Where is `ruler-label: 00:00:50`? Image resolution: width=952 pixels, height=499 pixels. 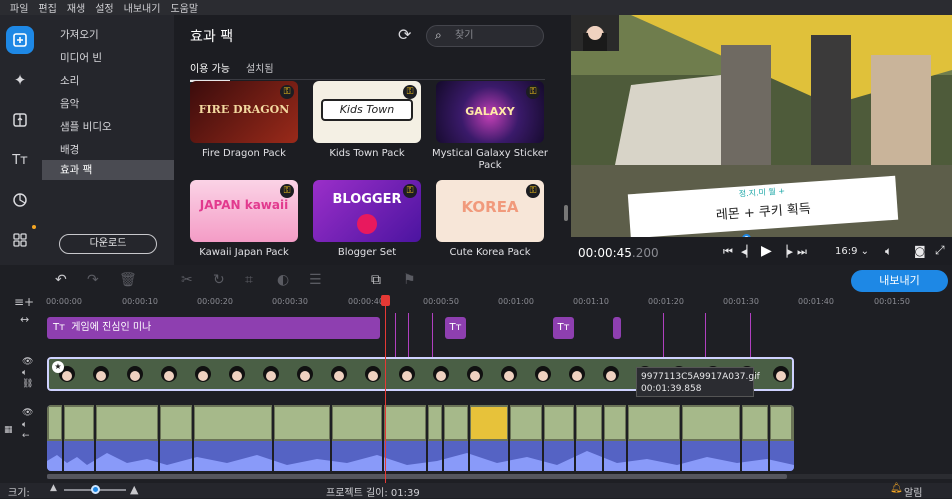 ruler-label: 00:00:50 is located at coordinates (441, 301).